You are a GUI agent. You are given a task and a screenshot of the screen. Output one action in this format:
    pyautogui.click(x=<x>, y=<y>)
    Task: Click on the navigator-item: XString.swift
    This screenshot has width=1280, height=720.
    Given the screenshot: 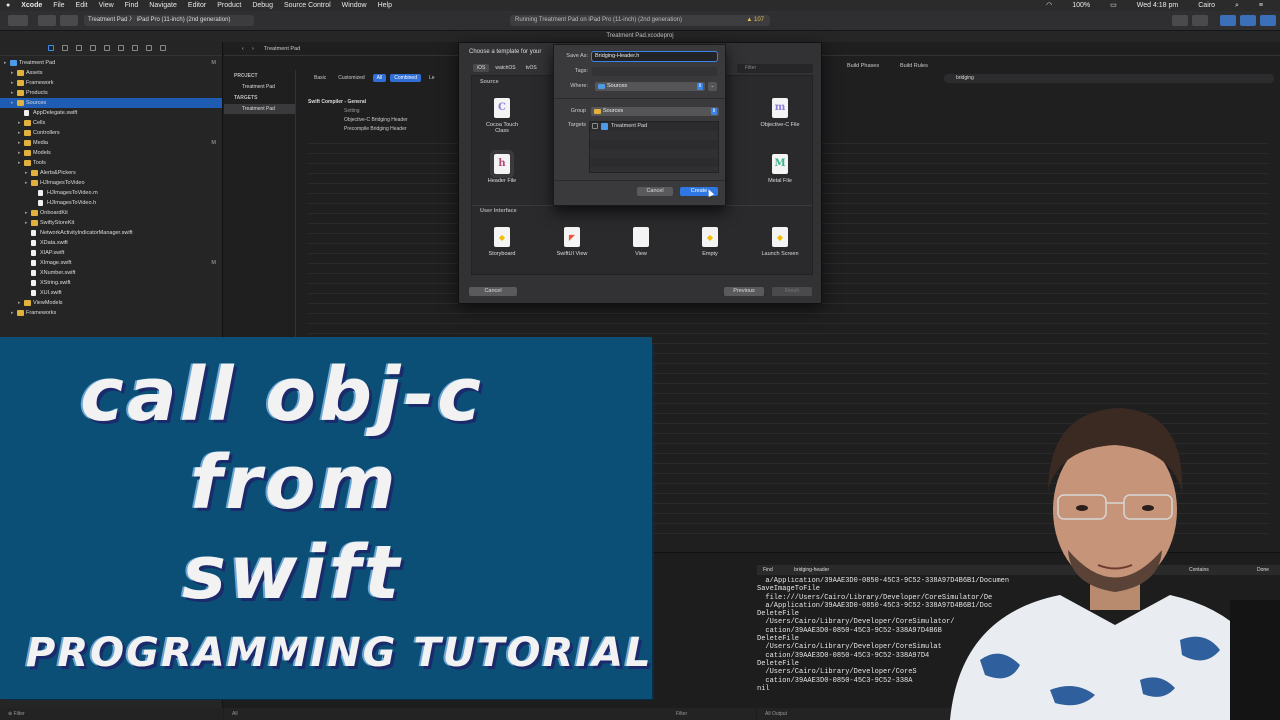 What is the action you would take?
    pyautogui.click(x=111, y=283)
    